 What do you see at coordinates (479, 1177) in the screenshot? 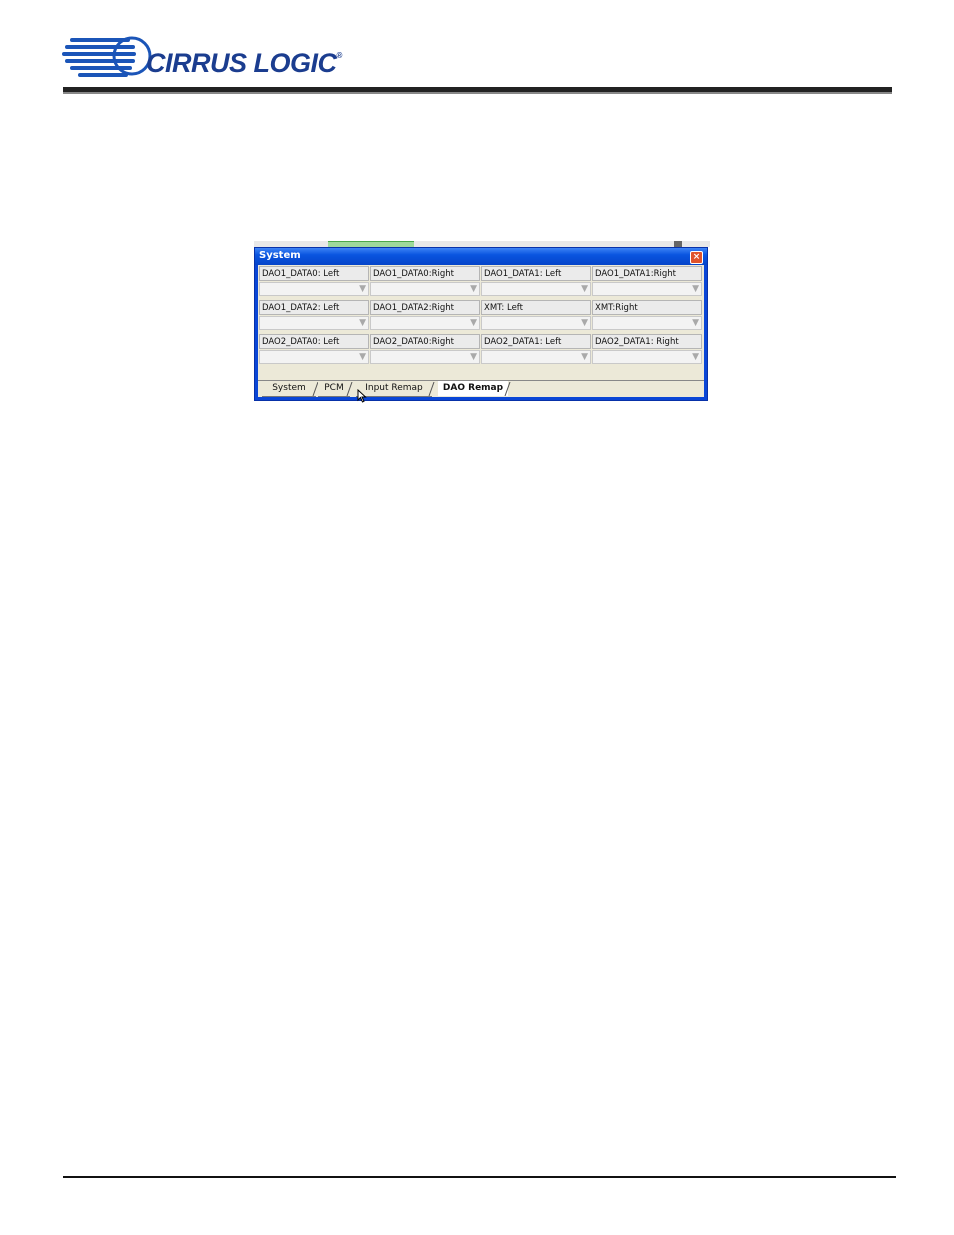
I see `footer-rule` at bounding box center [479, 1177].